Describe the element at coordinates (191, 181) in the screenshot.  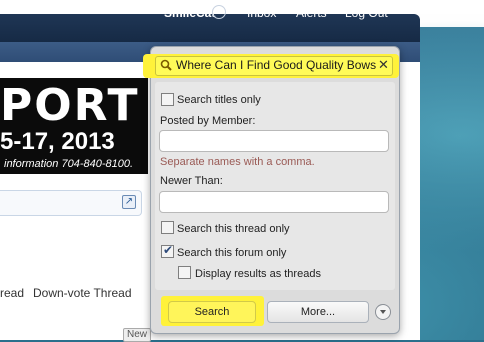
I see `newer-than-label: Newer Than:` at that location.